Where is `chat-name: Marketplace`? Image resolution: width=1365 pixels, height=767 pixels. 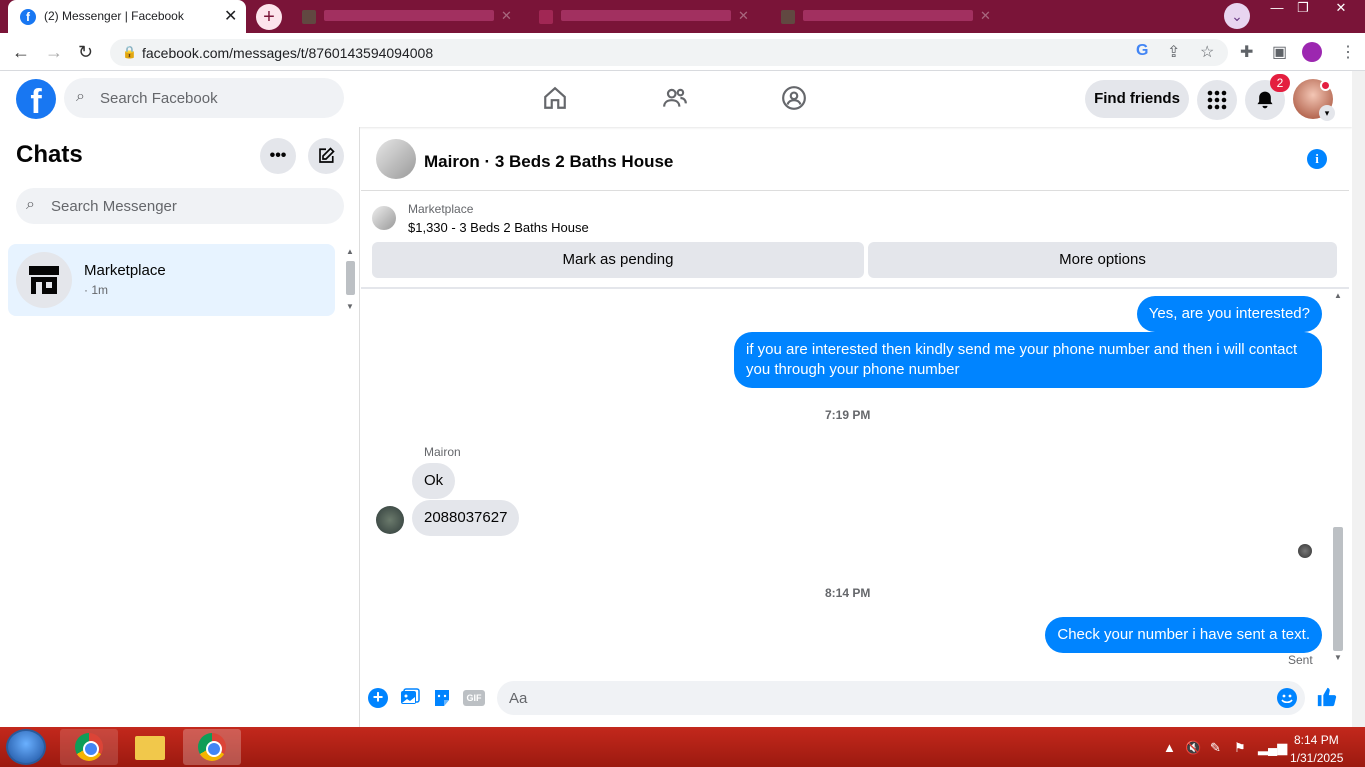 chat-name: Marketplace is located at coordinates (125, 270).